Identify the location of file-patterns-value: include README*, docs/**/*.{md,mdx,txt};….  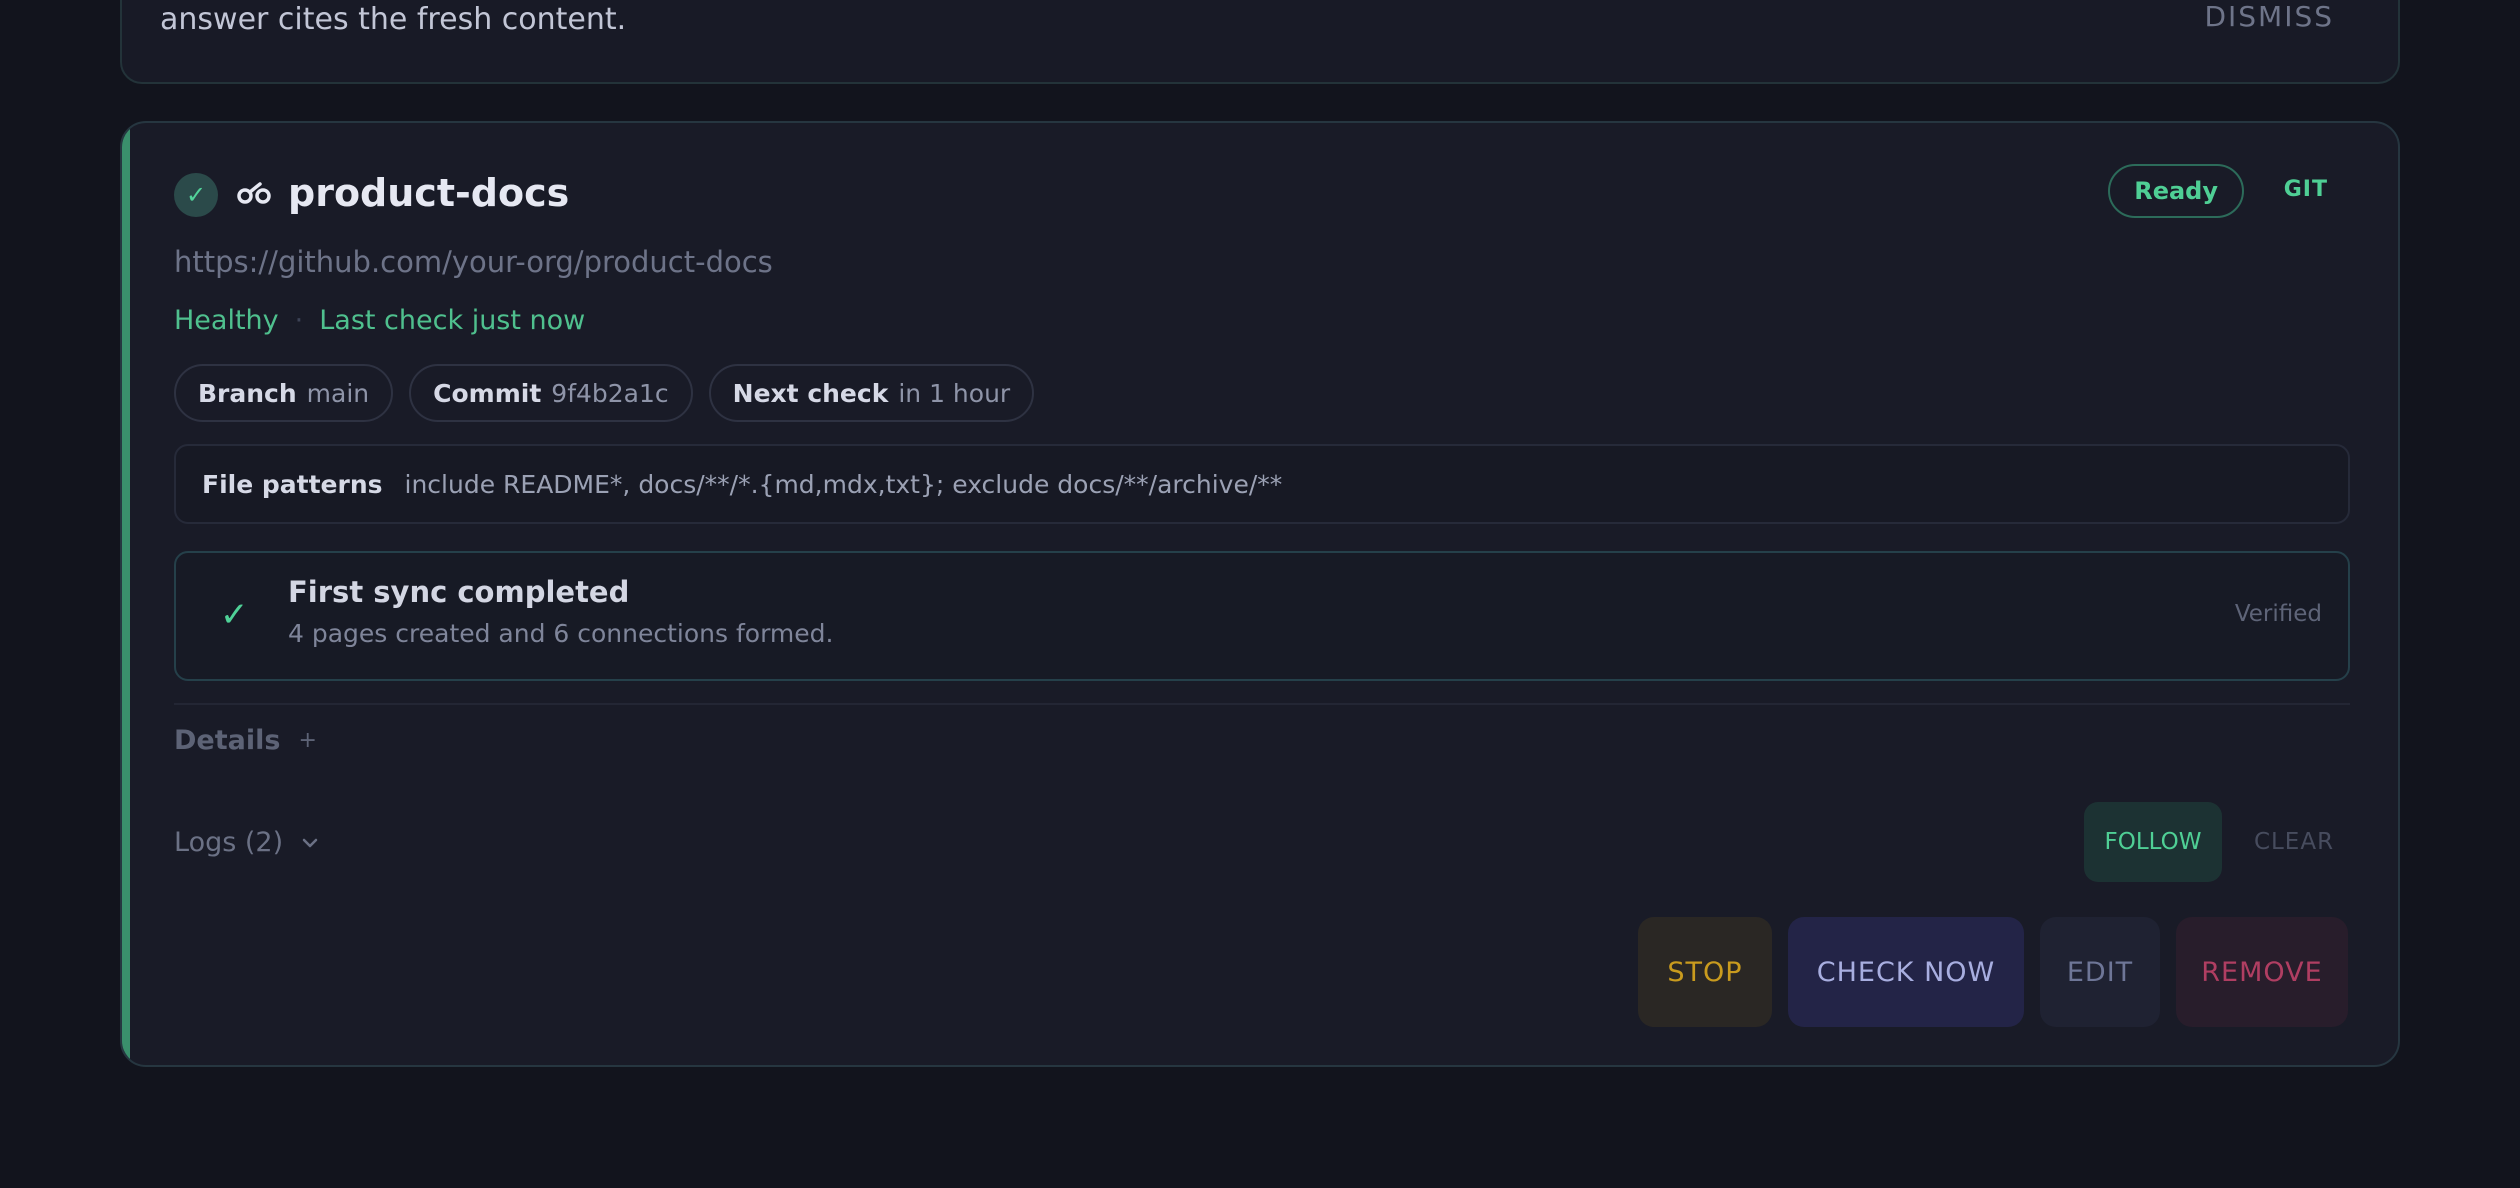
(843, 484).